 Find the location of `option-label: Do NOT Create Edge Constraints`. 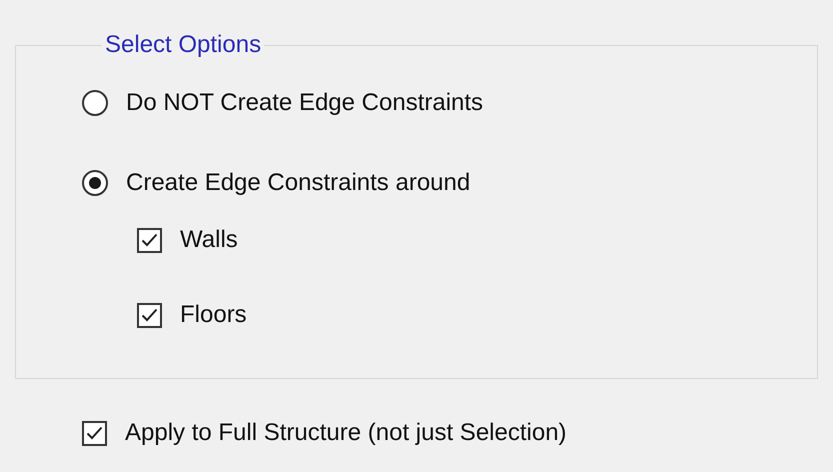

option-label: Do NOT Create Edge Constraints is located at coordinates (305, 103).